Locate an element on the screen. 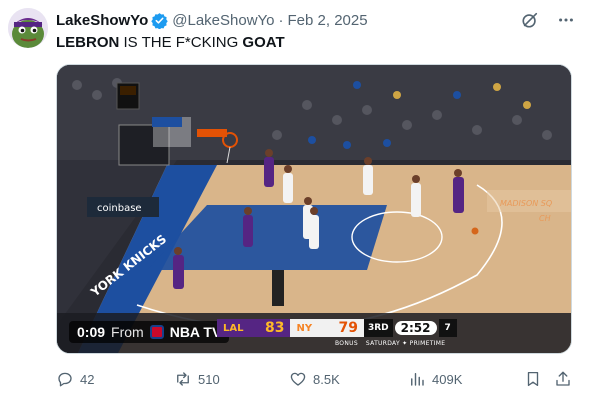  views-button: 409K is located at coordinates (435, 379).